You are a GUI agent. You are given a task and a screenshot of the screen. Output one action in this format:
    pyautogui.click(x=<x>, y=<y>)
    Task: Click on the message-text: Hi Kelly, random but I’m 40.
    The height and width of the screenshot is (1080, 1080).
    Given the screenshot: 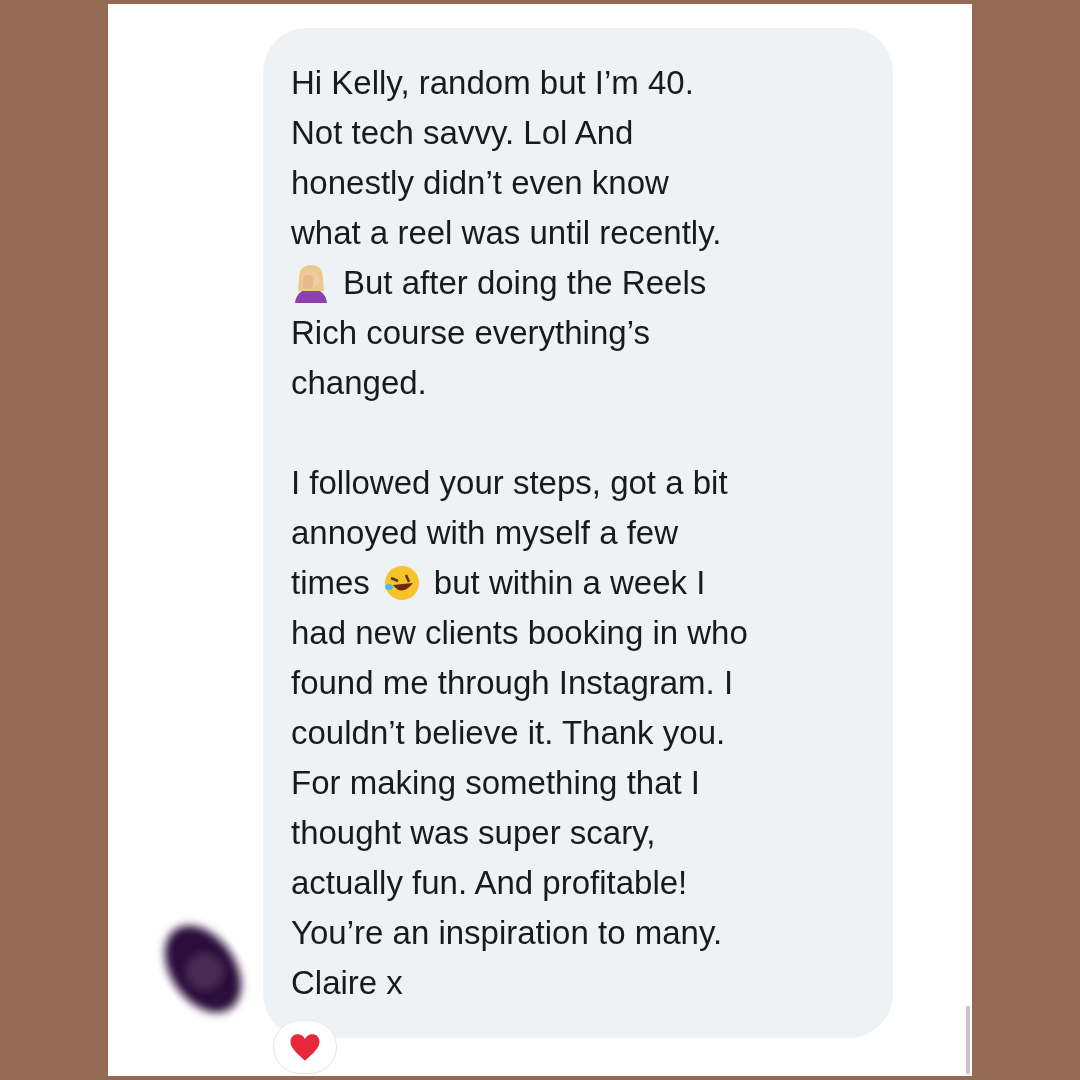 What is the action you would take?
    pyautogui.click(x=492, y=83)
    